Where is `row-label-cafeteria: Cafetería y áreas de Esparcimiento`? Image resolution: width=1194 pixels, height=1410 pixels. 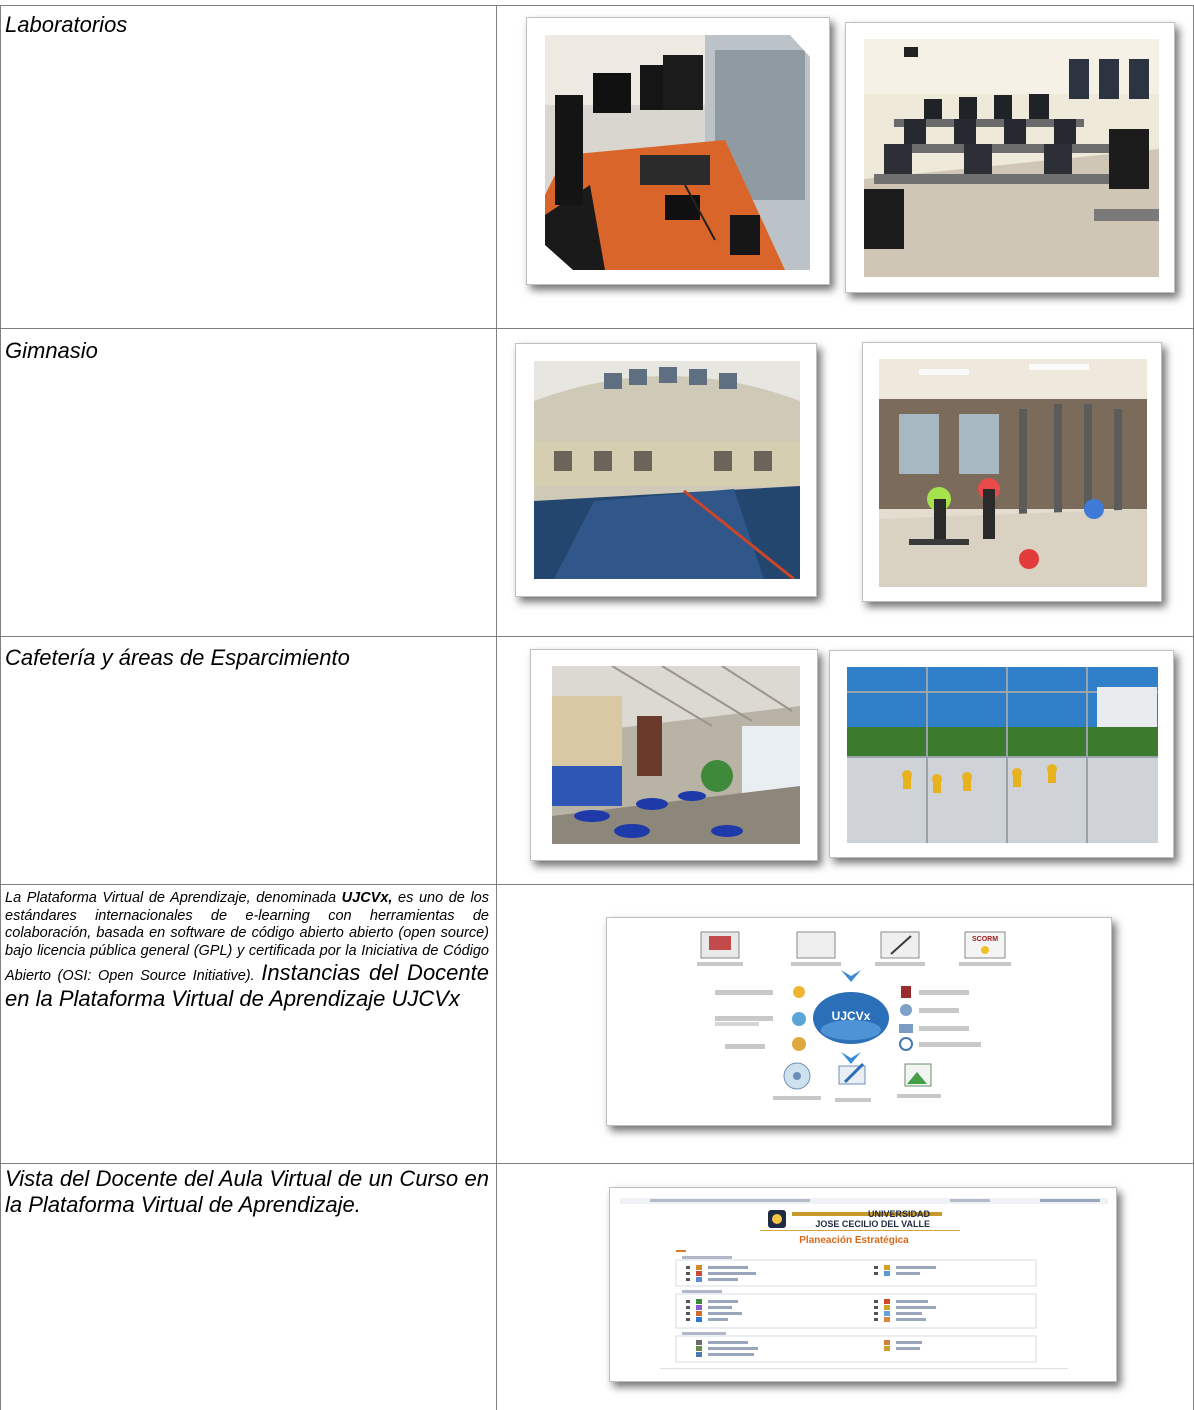 row-label-cafeteria: Cafetería y áreas de Esparcimiento is located at coordinates (177, 657).